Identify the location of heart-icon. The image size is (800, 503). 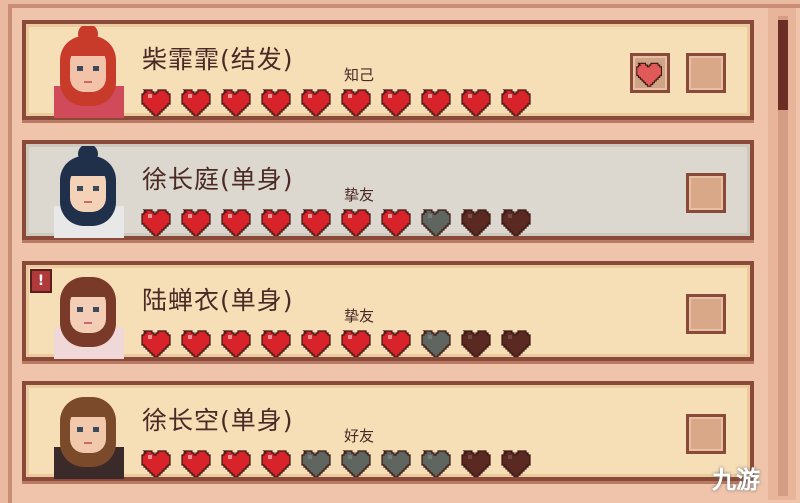
(649, 74).